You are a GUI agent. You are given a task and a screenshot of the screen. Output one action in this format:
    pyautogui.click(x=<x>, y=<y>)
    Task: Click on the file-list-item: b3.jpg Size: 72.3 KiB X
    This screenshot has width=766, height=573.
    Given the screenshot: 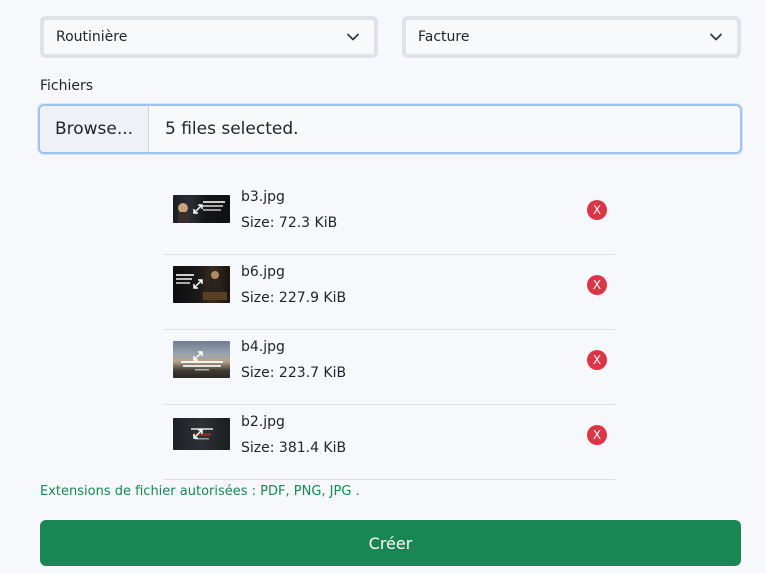 What is the action you would take?
    pyautogui.click(x=389, y=217)
    